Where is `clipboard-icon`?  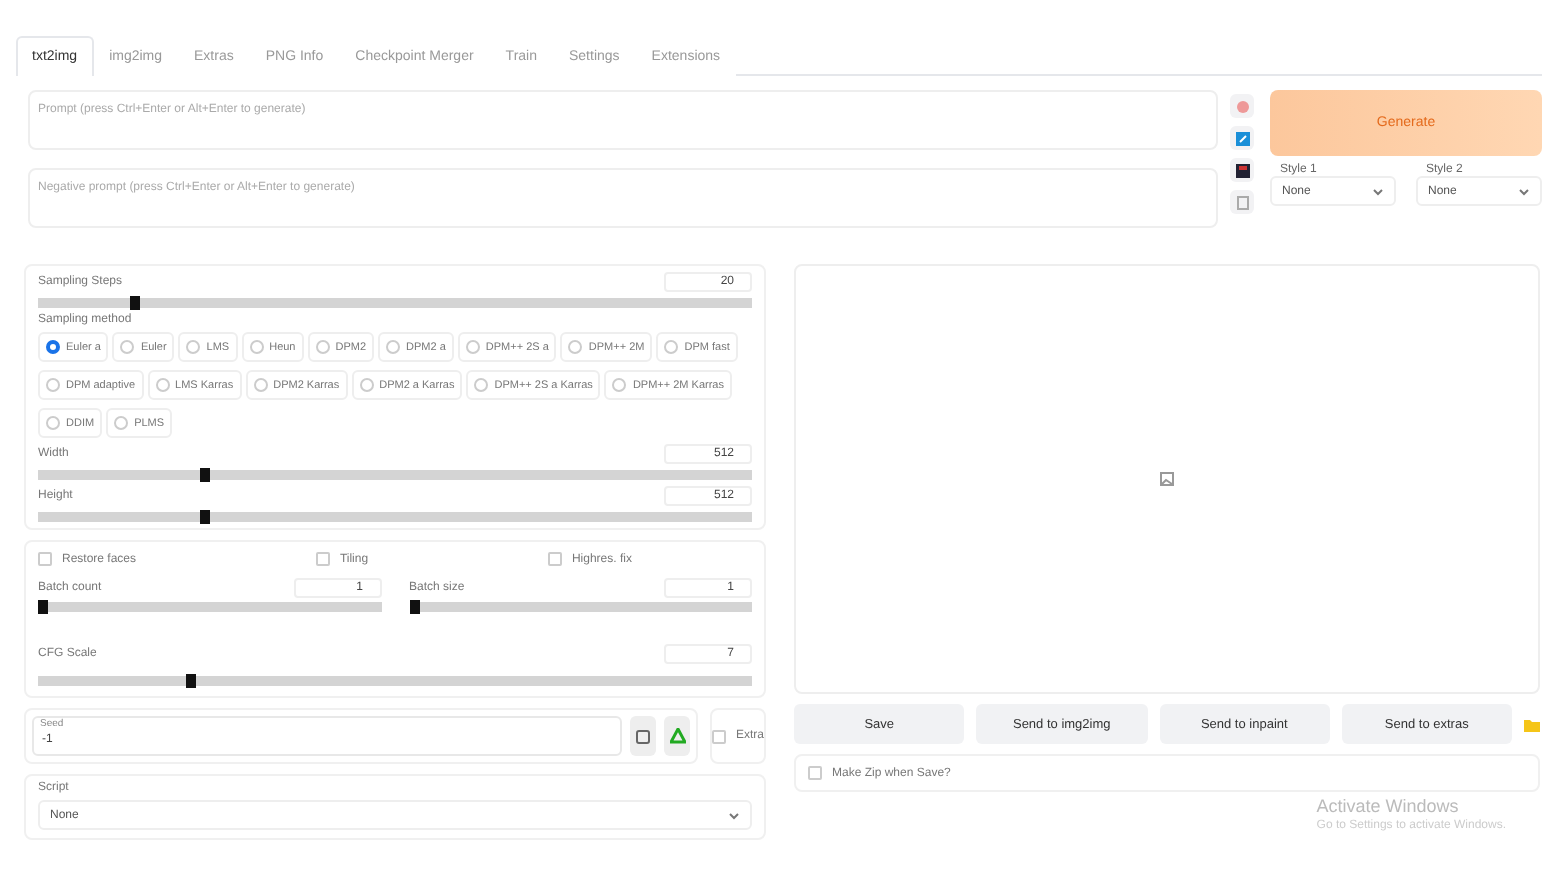 clipboard-icon is located at coordinates (1242, 202).